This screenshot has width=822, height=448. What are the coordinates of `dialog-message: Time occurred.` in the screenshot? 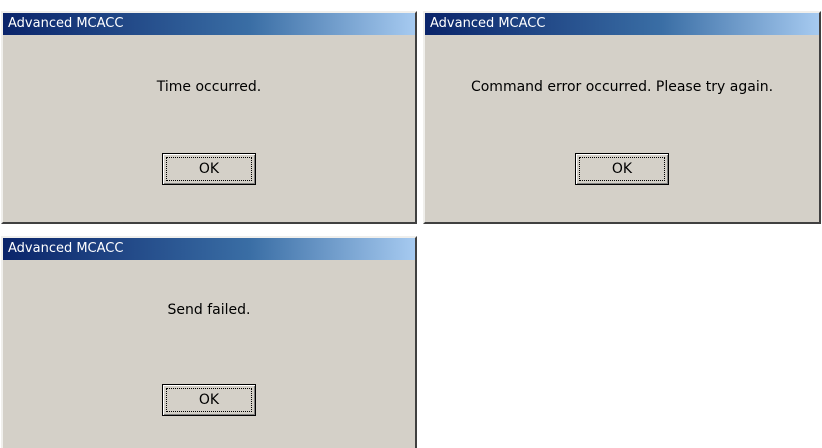 It's located at (209, 87).